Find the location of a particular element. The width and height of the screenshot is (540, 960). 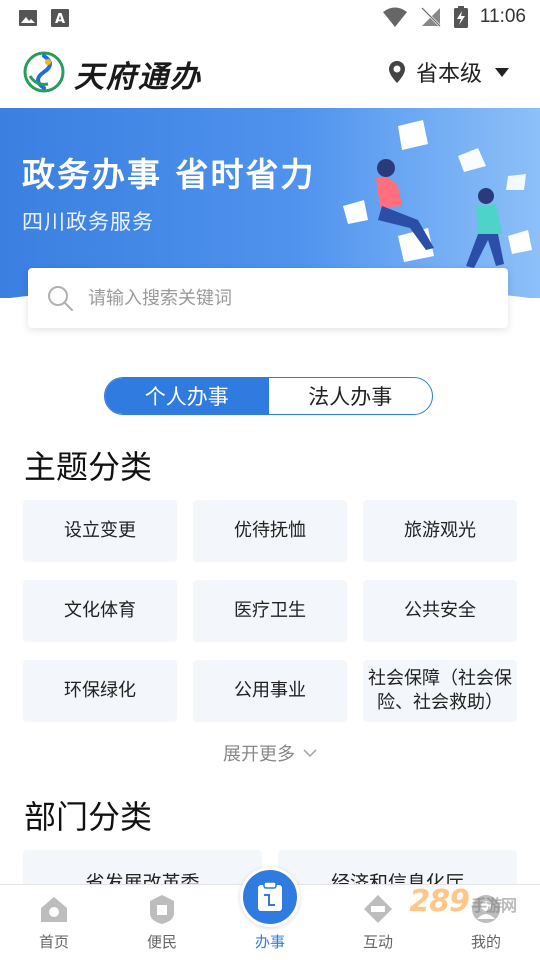

affairs-icon is located at coordinates (270, 896).